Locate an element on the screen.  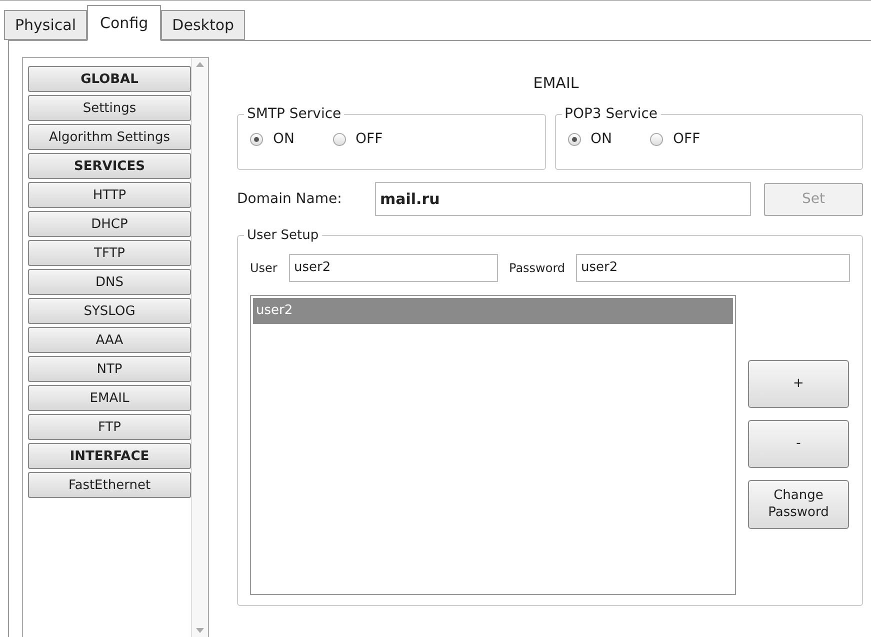
group-label: POP3 Service is located at coordinates (611, 114).